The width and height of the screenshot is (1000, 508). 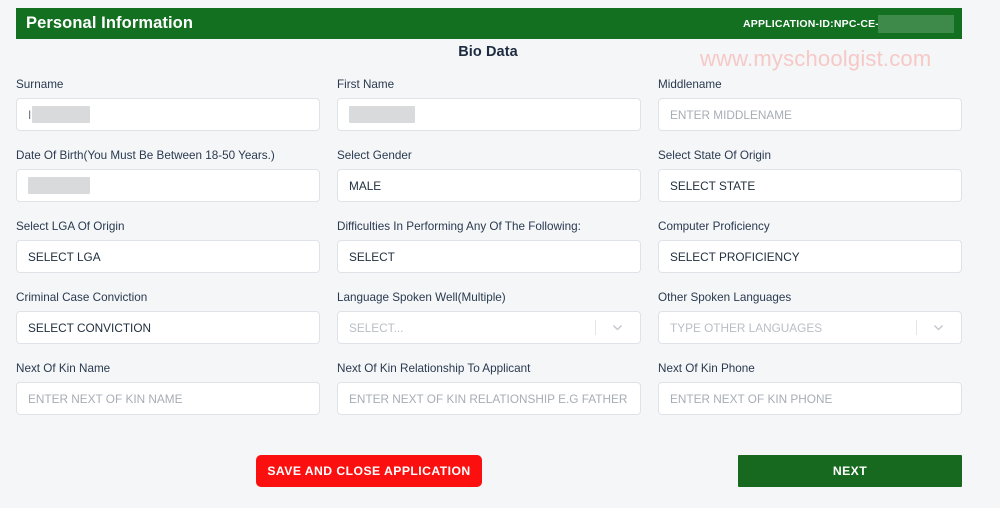 What do you see at coordinates (110, 23) in the screenshot?
I see `page-title: Personal Information` at bounding box center [110, 23].